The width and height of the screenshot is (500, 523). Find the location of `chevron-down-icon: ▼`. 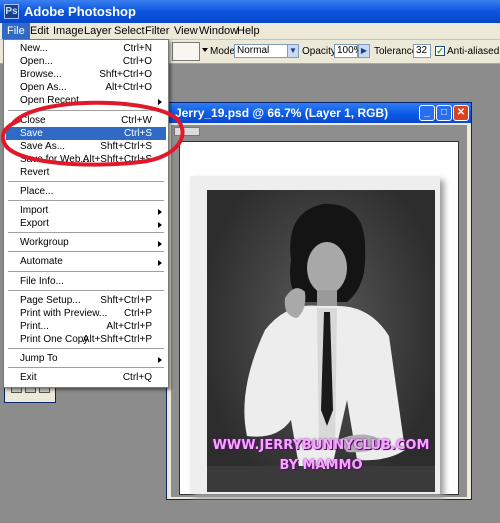

chevron-down-icon: ▼ is located at coordinates (293, 51).